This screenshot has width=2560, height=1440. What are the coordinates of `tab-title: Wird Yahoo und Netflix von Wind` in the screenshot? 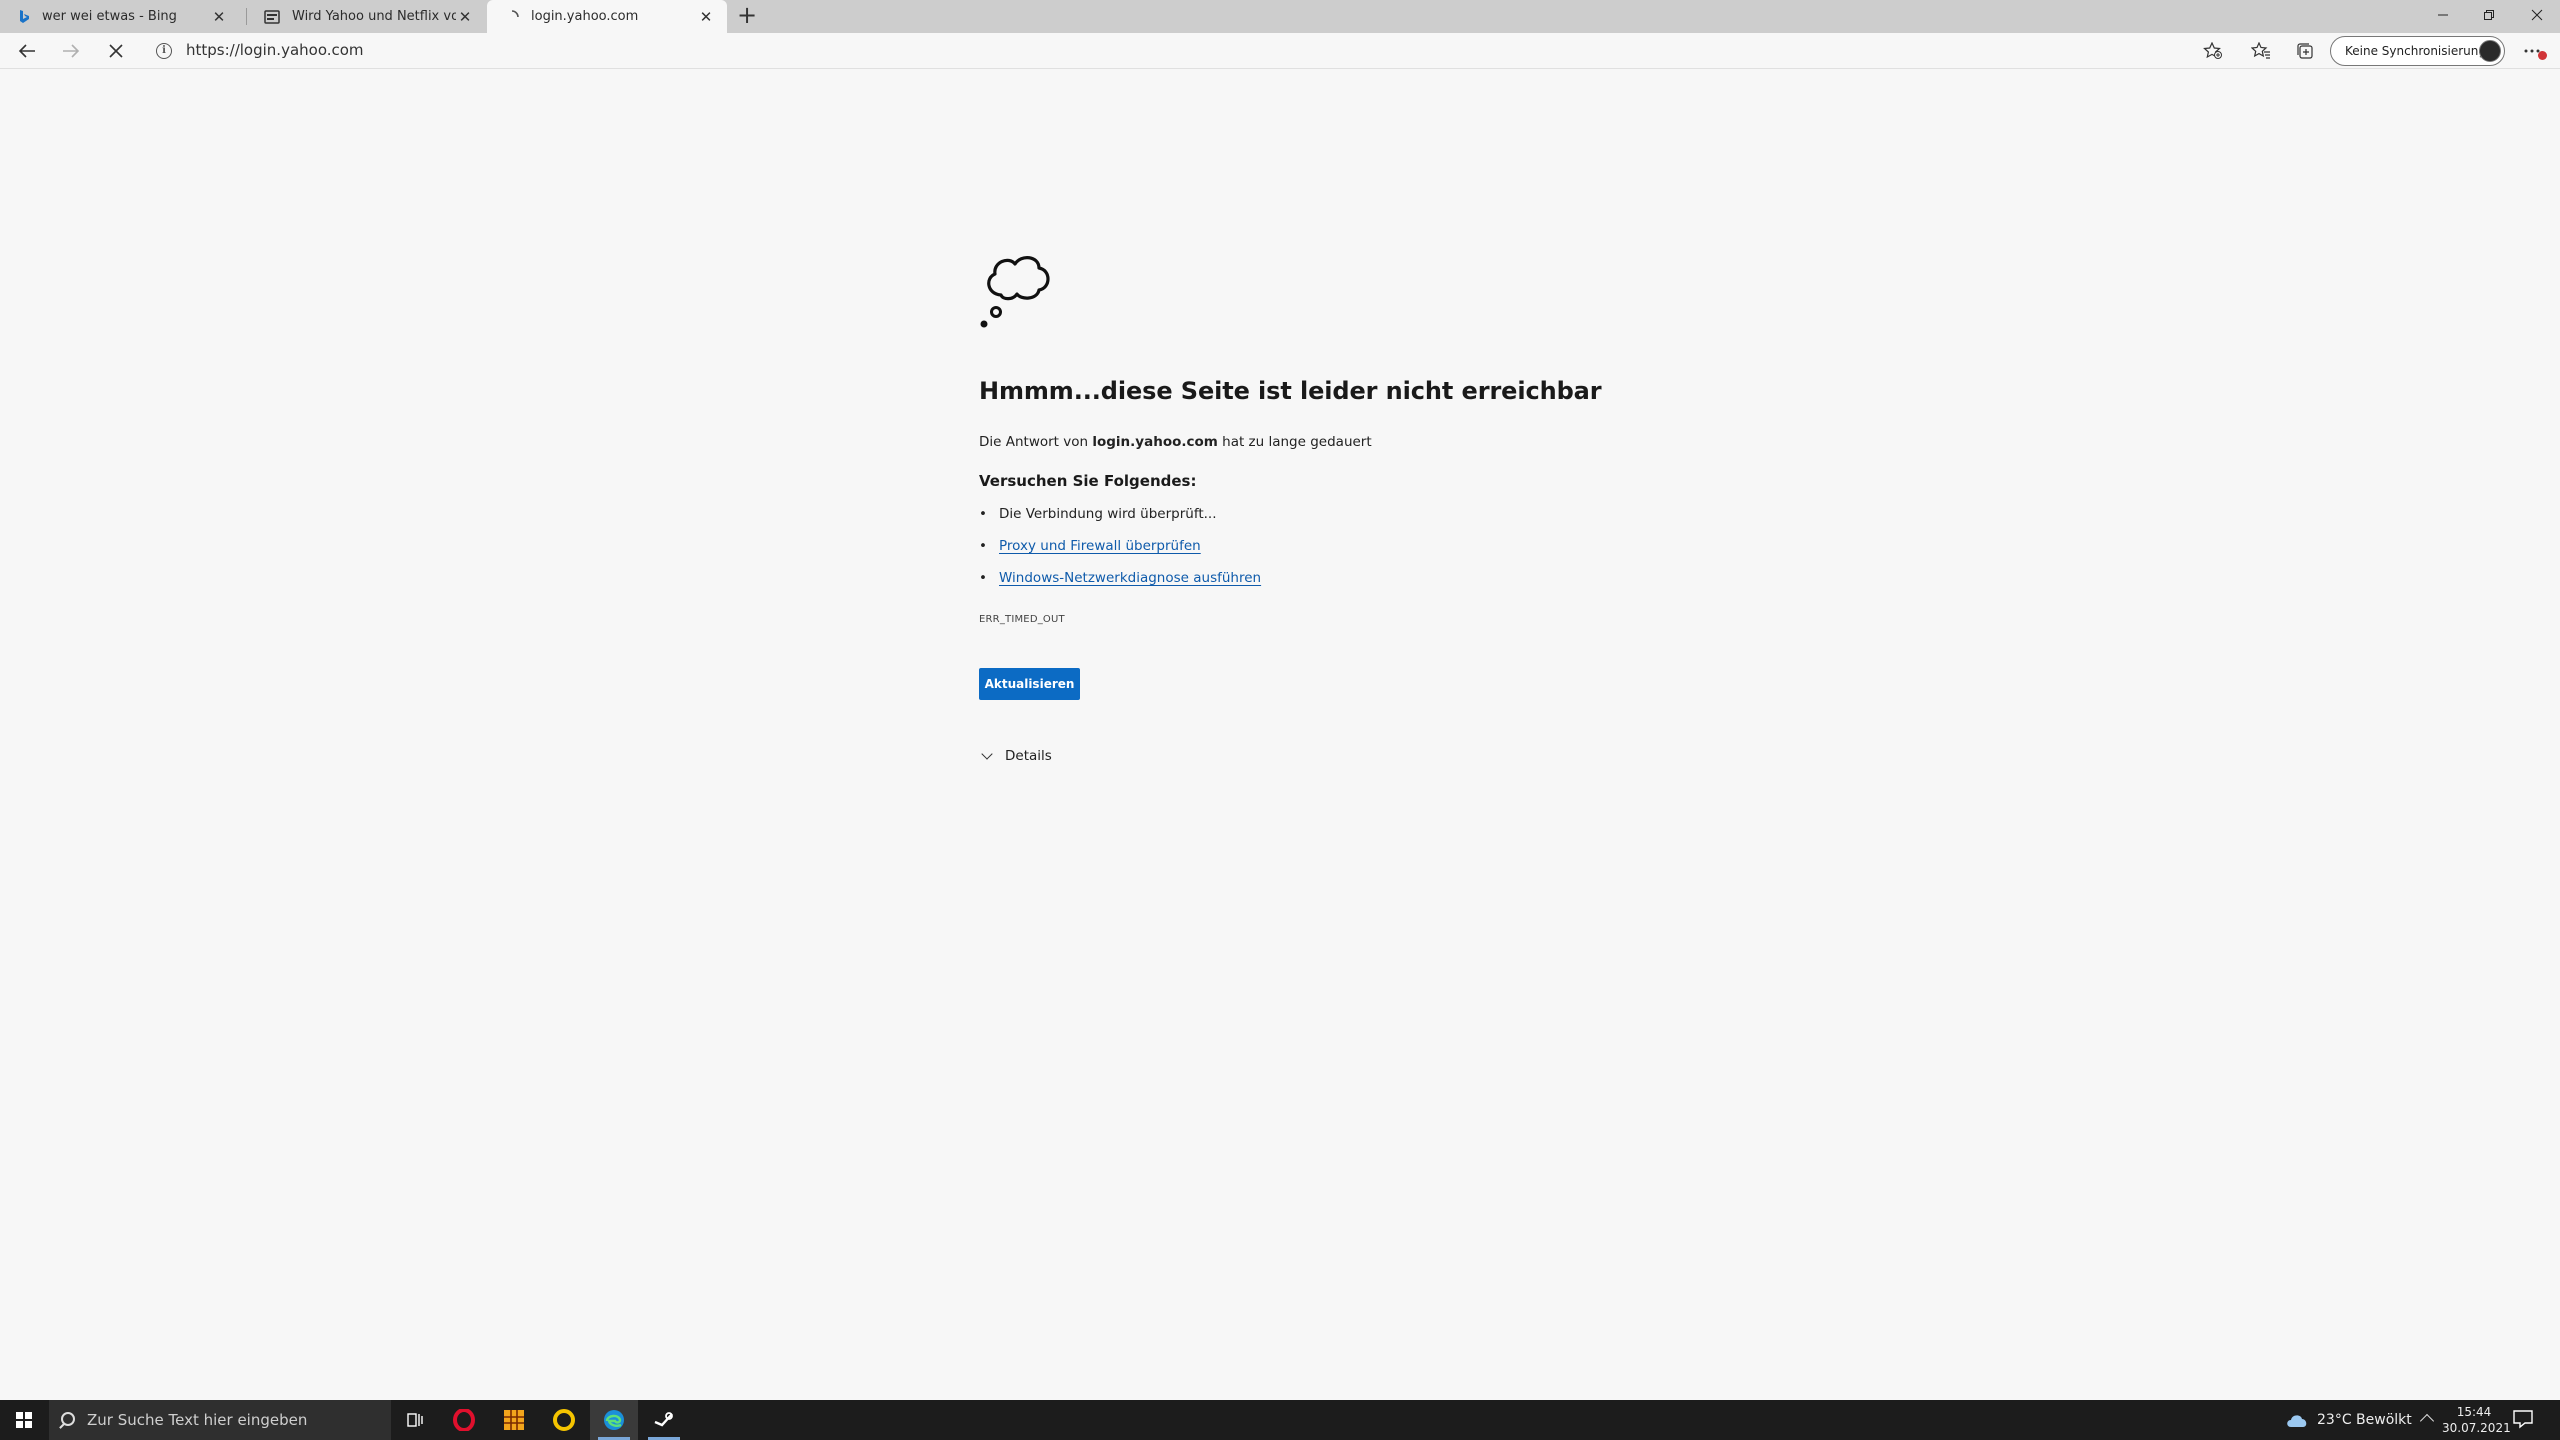 It's located at (374, 16).